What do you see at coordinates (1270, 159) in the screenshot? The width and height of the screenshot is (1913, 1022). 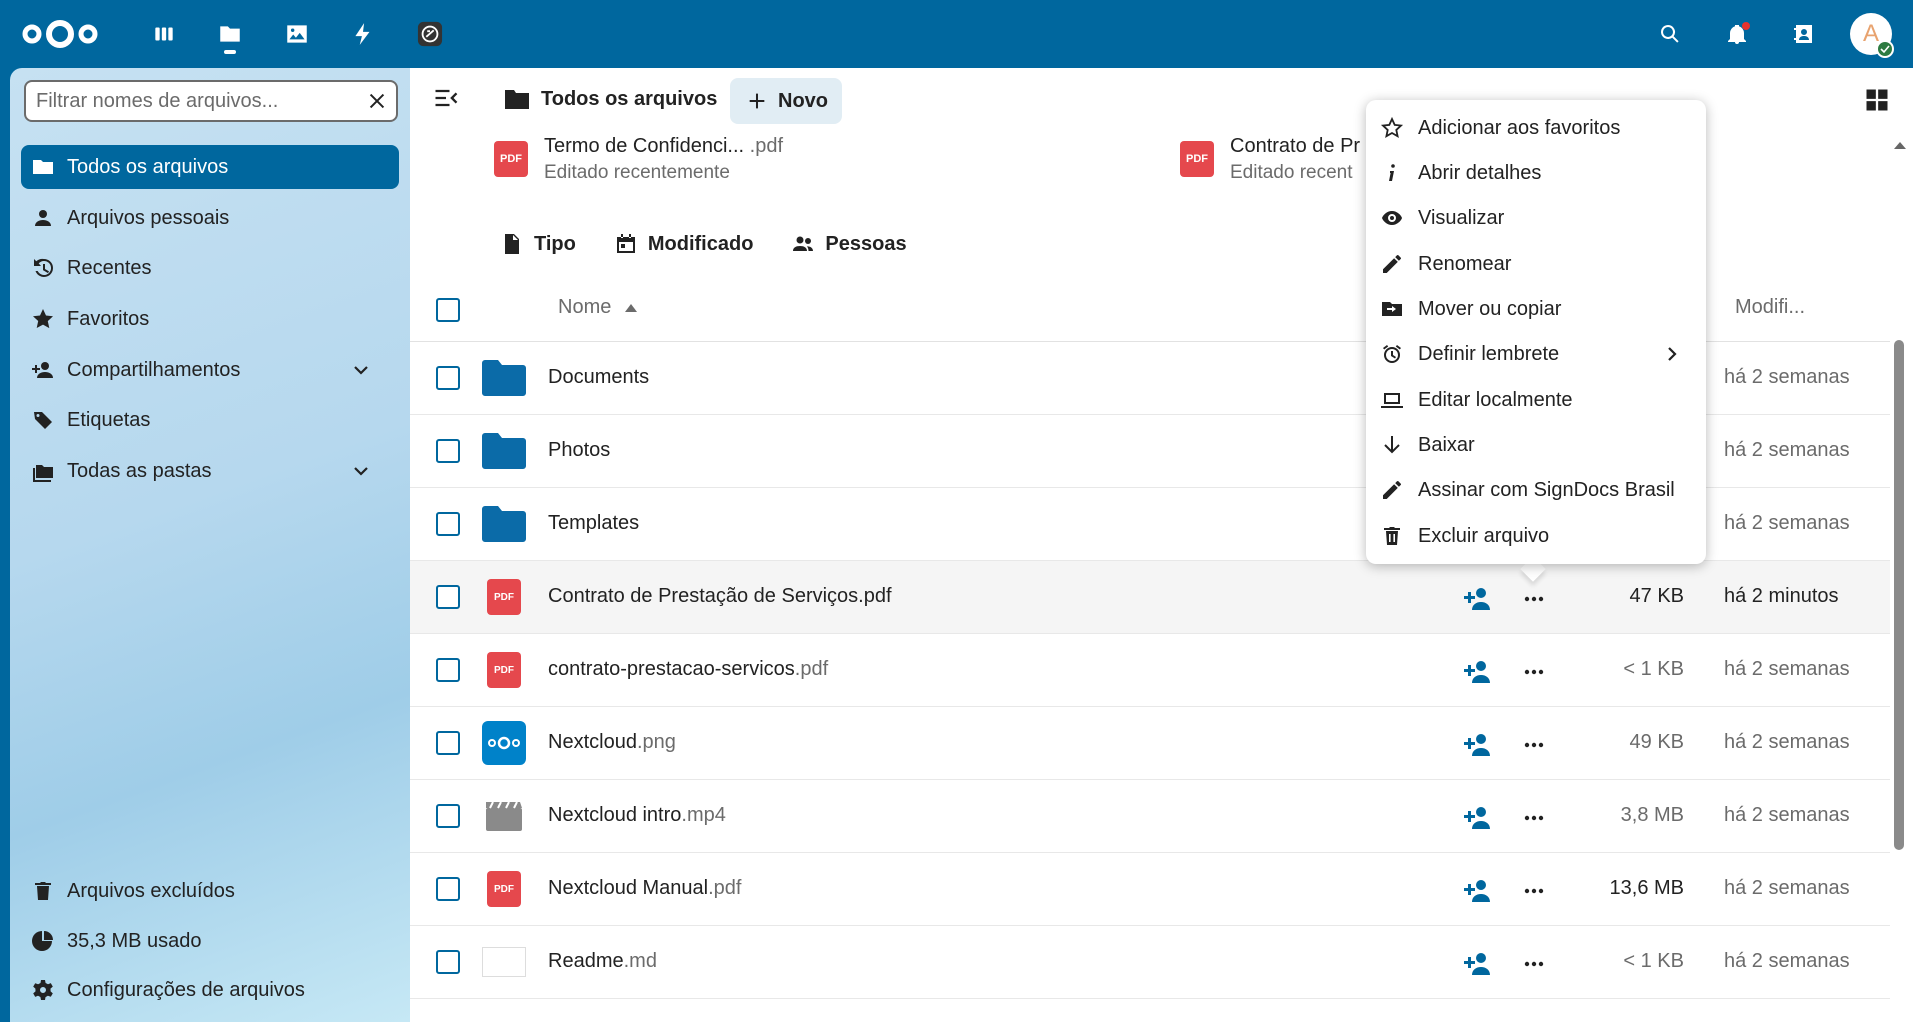 I see `recent-file-2: PDF Contrato de Pr Editado recent` at bounding box center [1270, 159].